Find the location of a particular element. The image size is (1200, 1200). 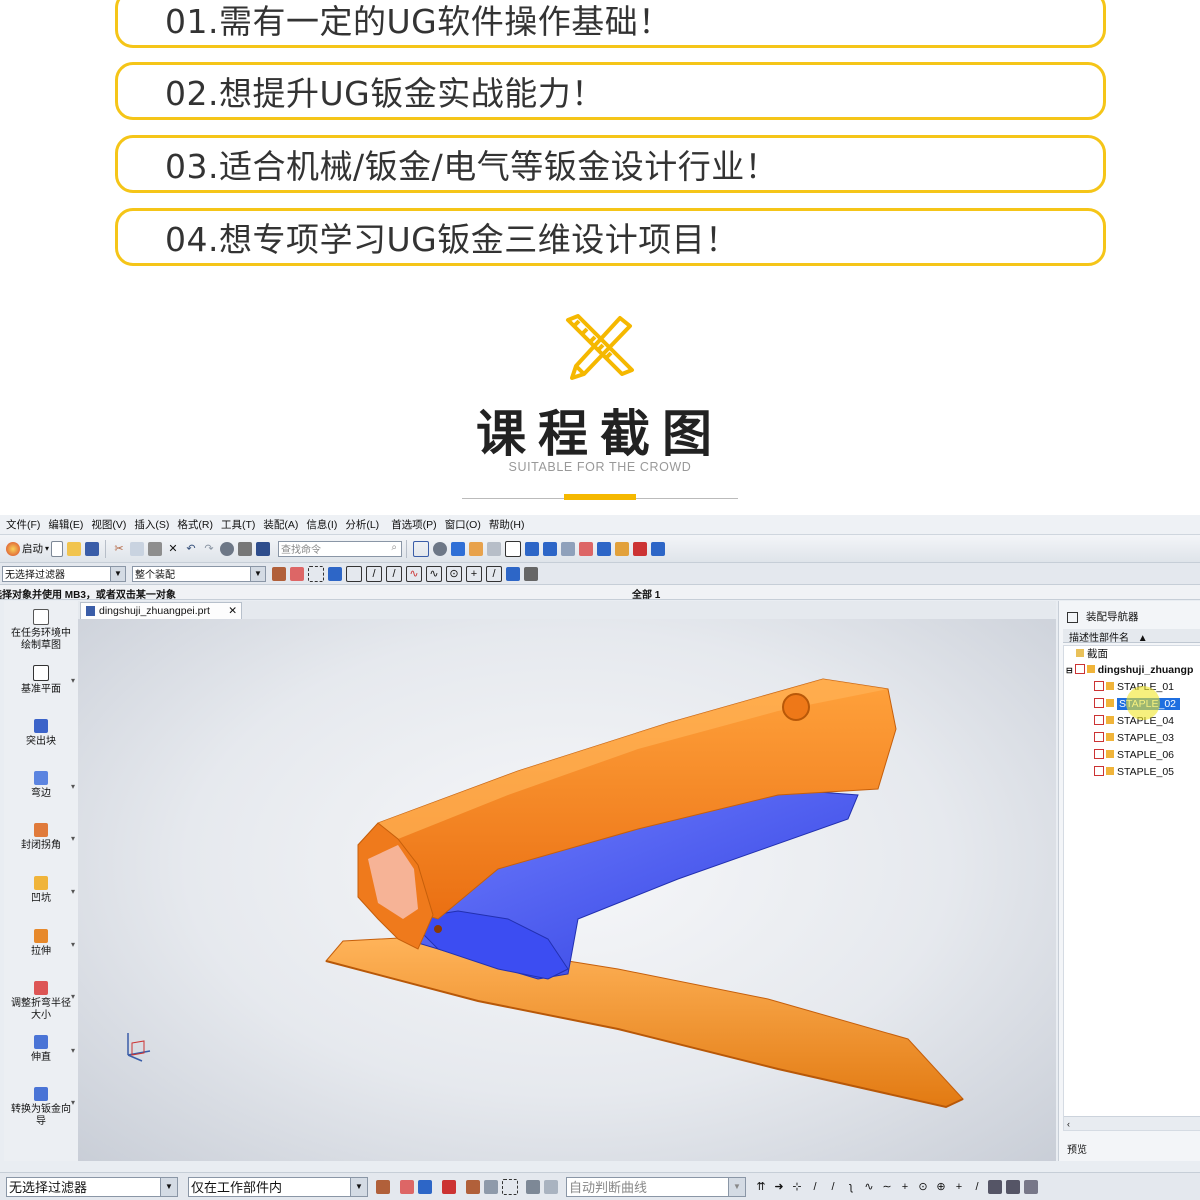

horizontal-scrollbar: ‹ is located at coordinates (1132, 1123).